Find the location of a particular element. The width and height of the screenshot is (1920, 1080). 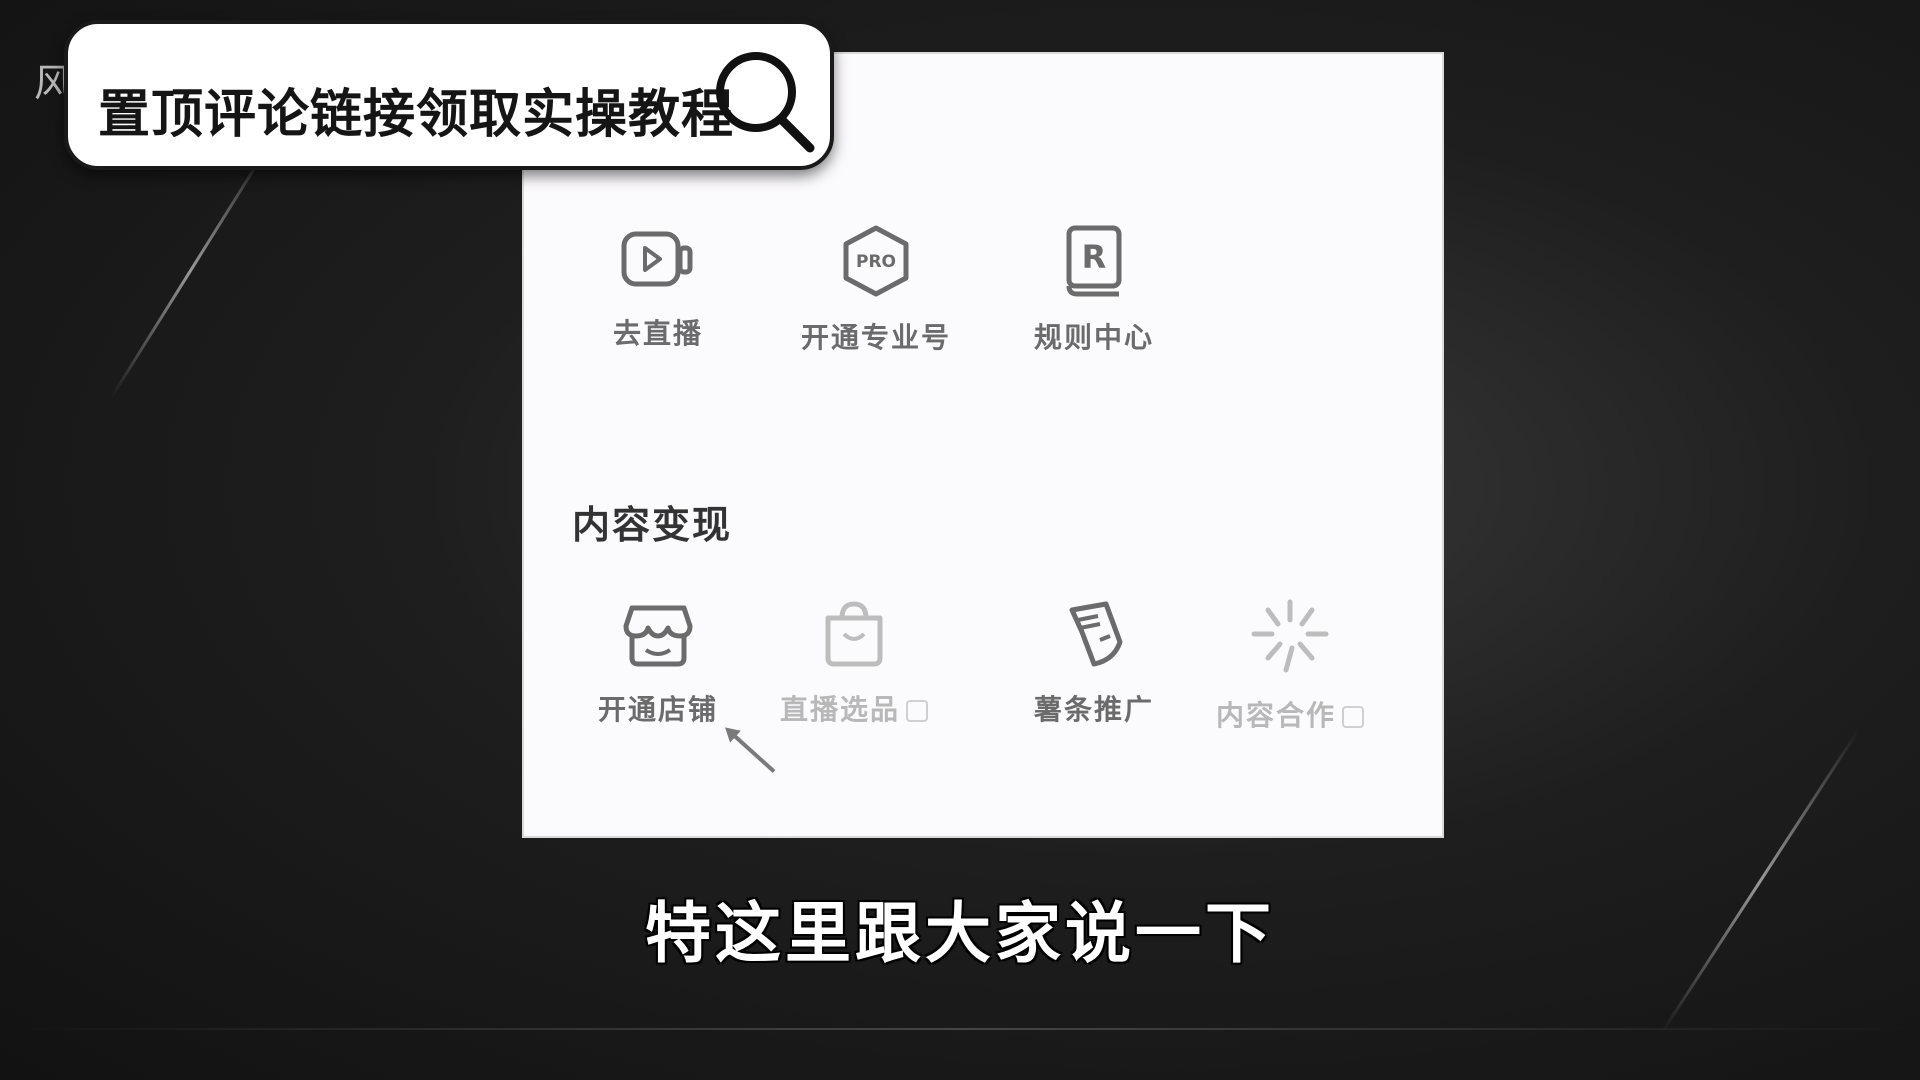

go-live-label: 去直播 is located at coordinates (657, 333).